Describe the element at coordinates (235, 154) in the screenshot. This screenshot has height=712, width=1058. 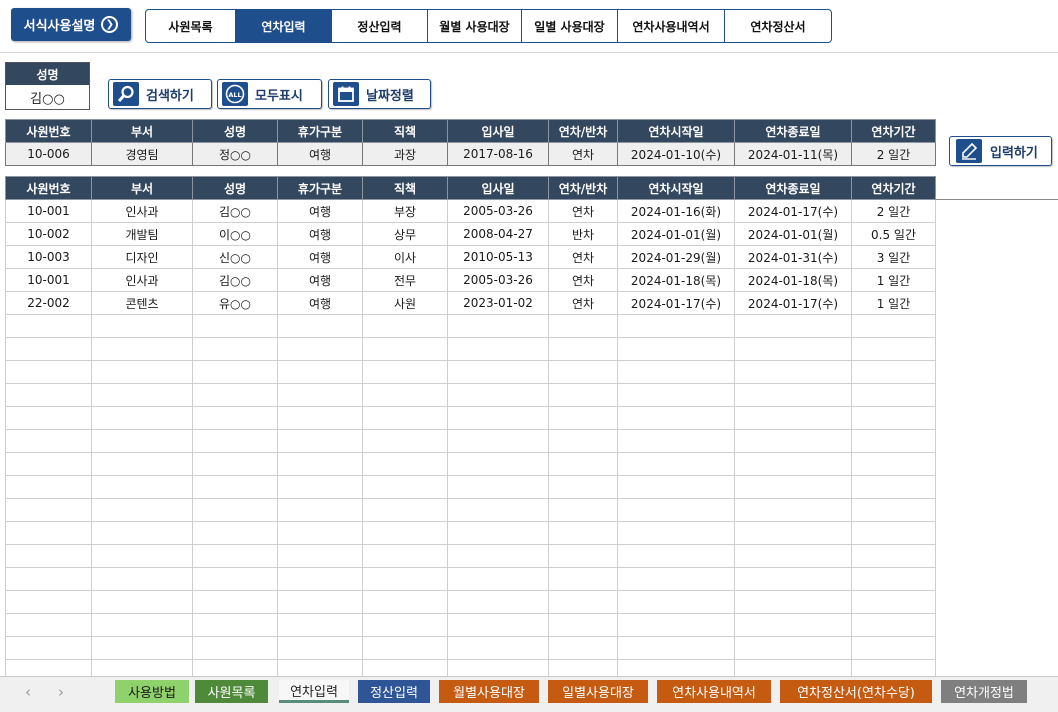
I see `entry-cell: 정○○` at that location.